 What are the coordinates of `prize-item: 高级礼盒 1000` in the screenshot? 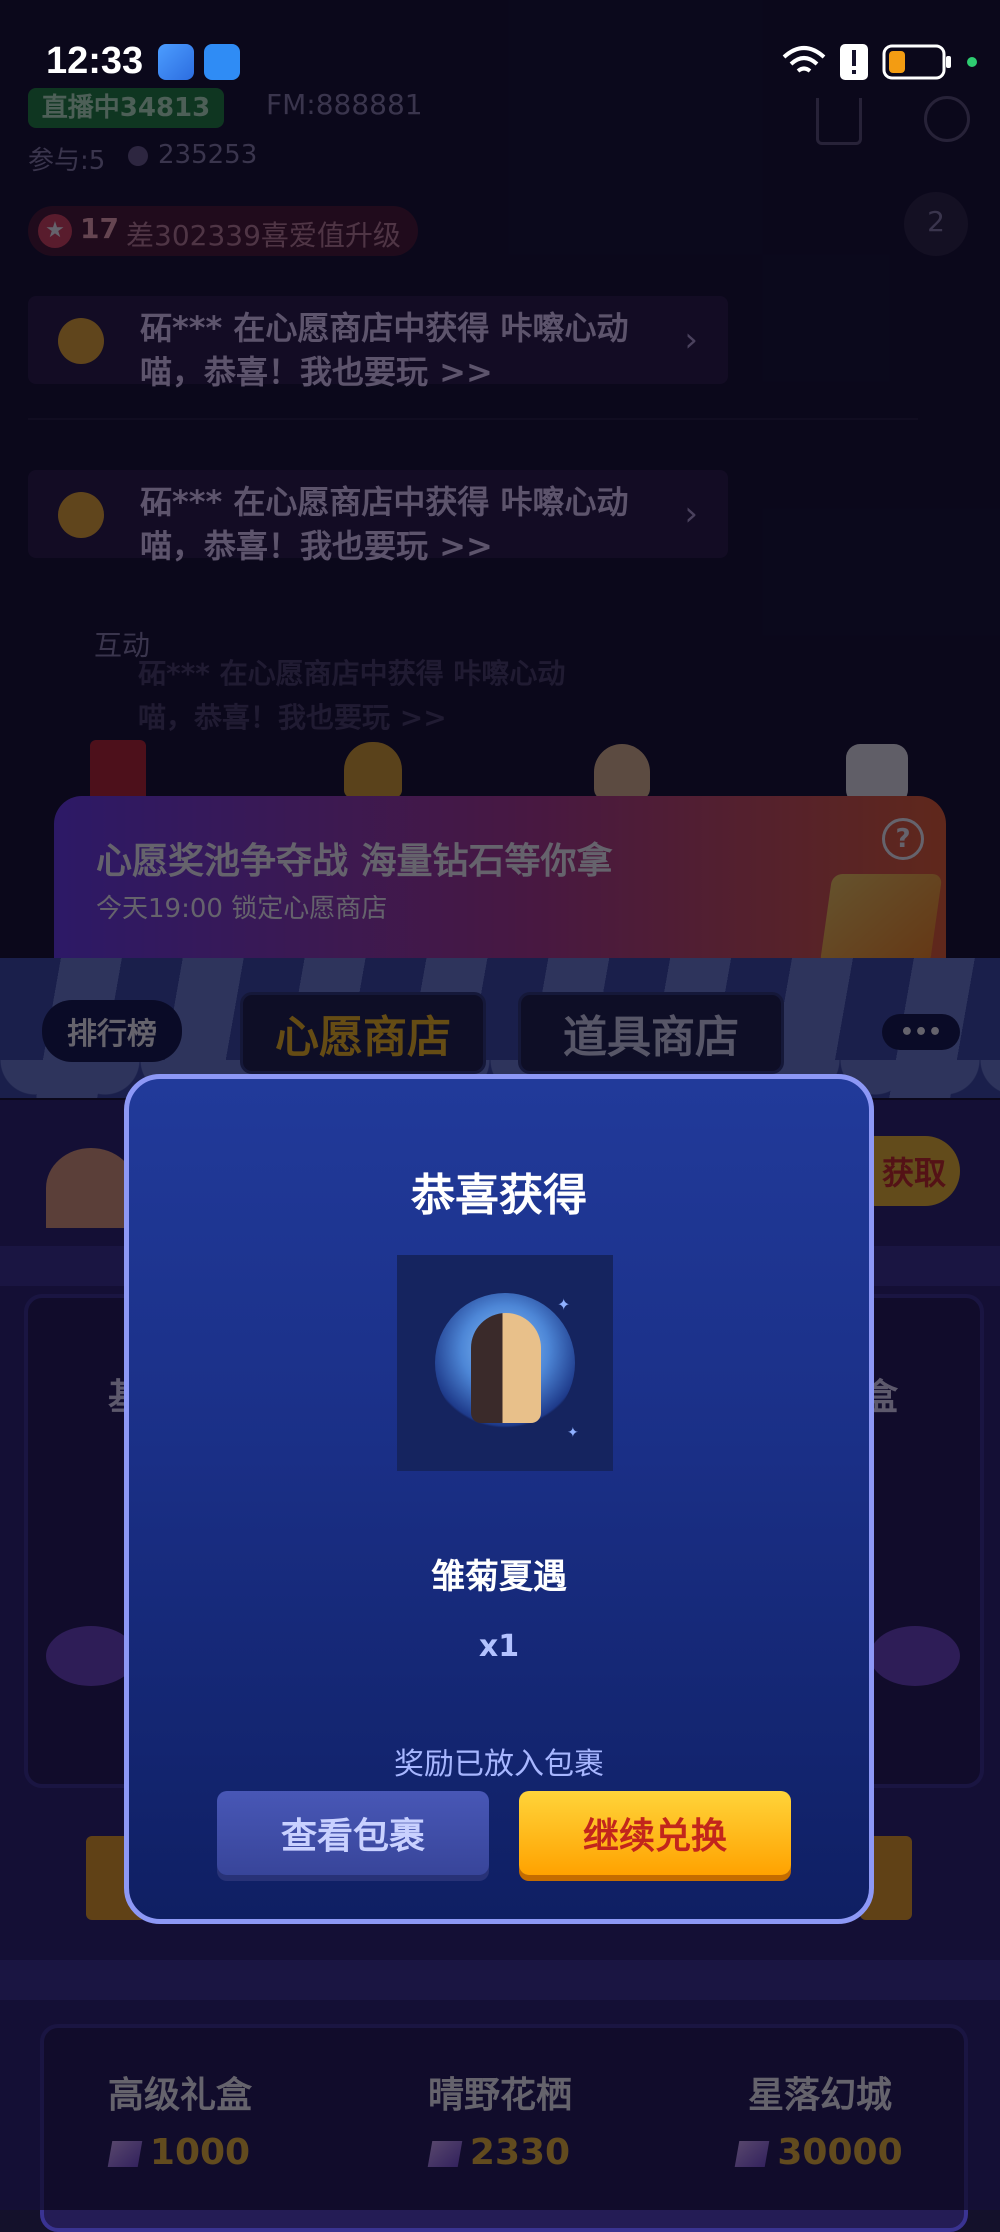 It's located at (180, 2119).